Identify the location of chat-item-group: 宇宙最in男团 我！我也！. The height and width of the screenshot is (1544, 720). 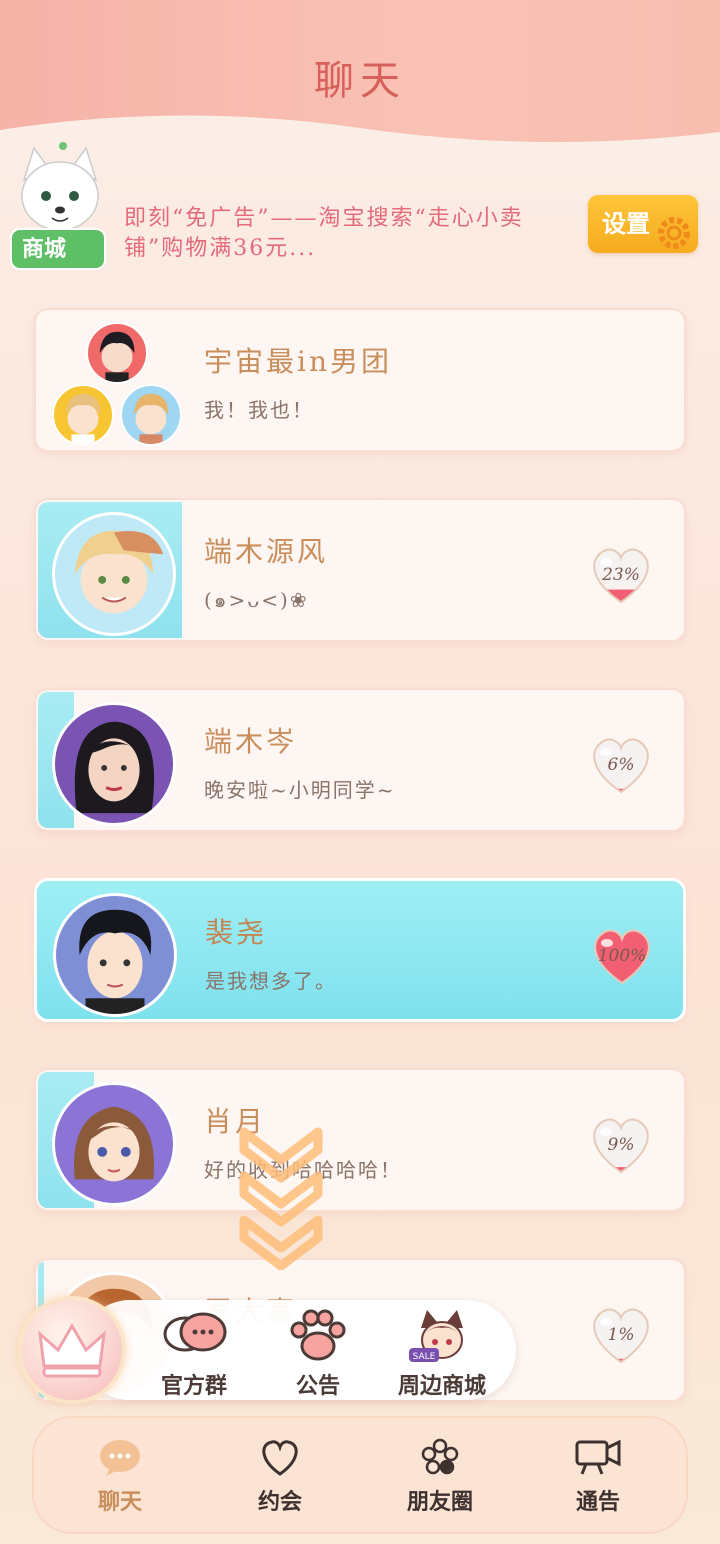
(360, 380).